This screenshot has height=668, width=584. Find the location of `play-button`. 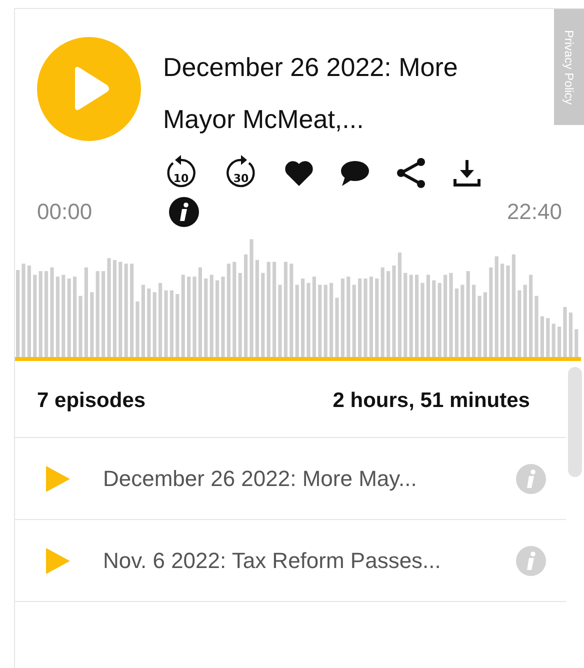

play-button is located at coordinates (89, 89).